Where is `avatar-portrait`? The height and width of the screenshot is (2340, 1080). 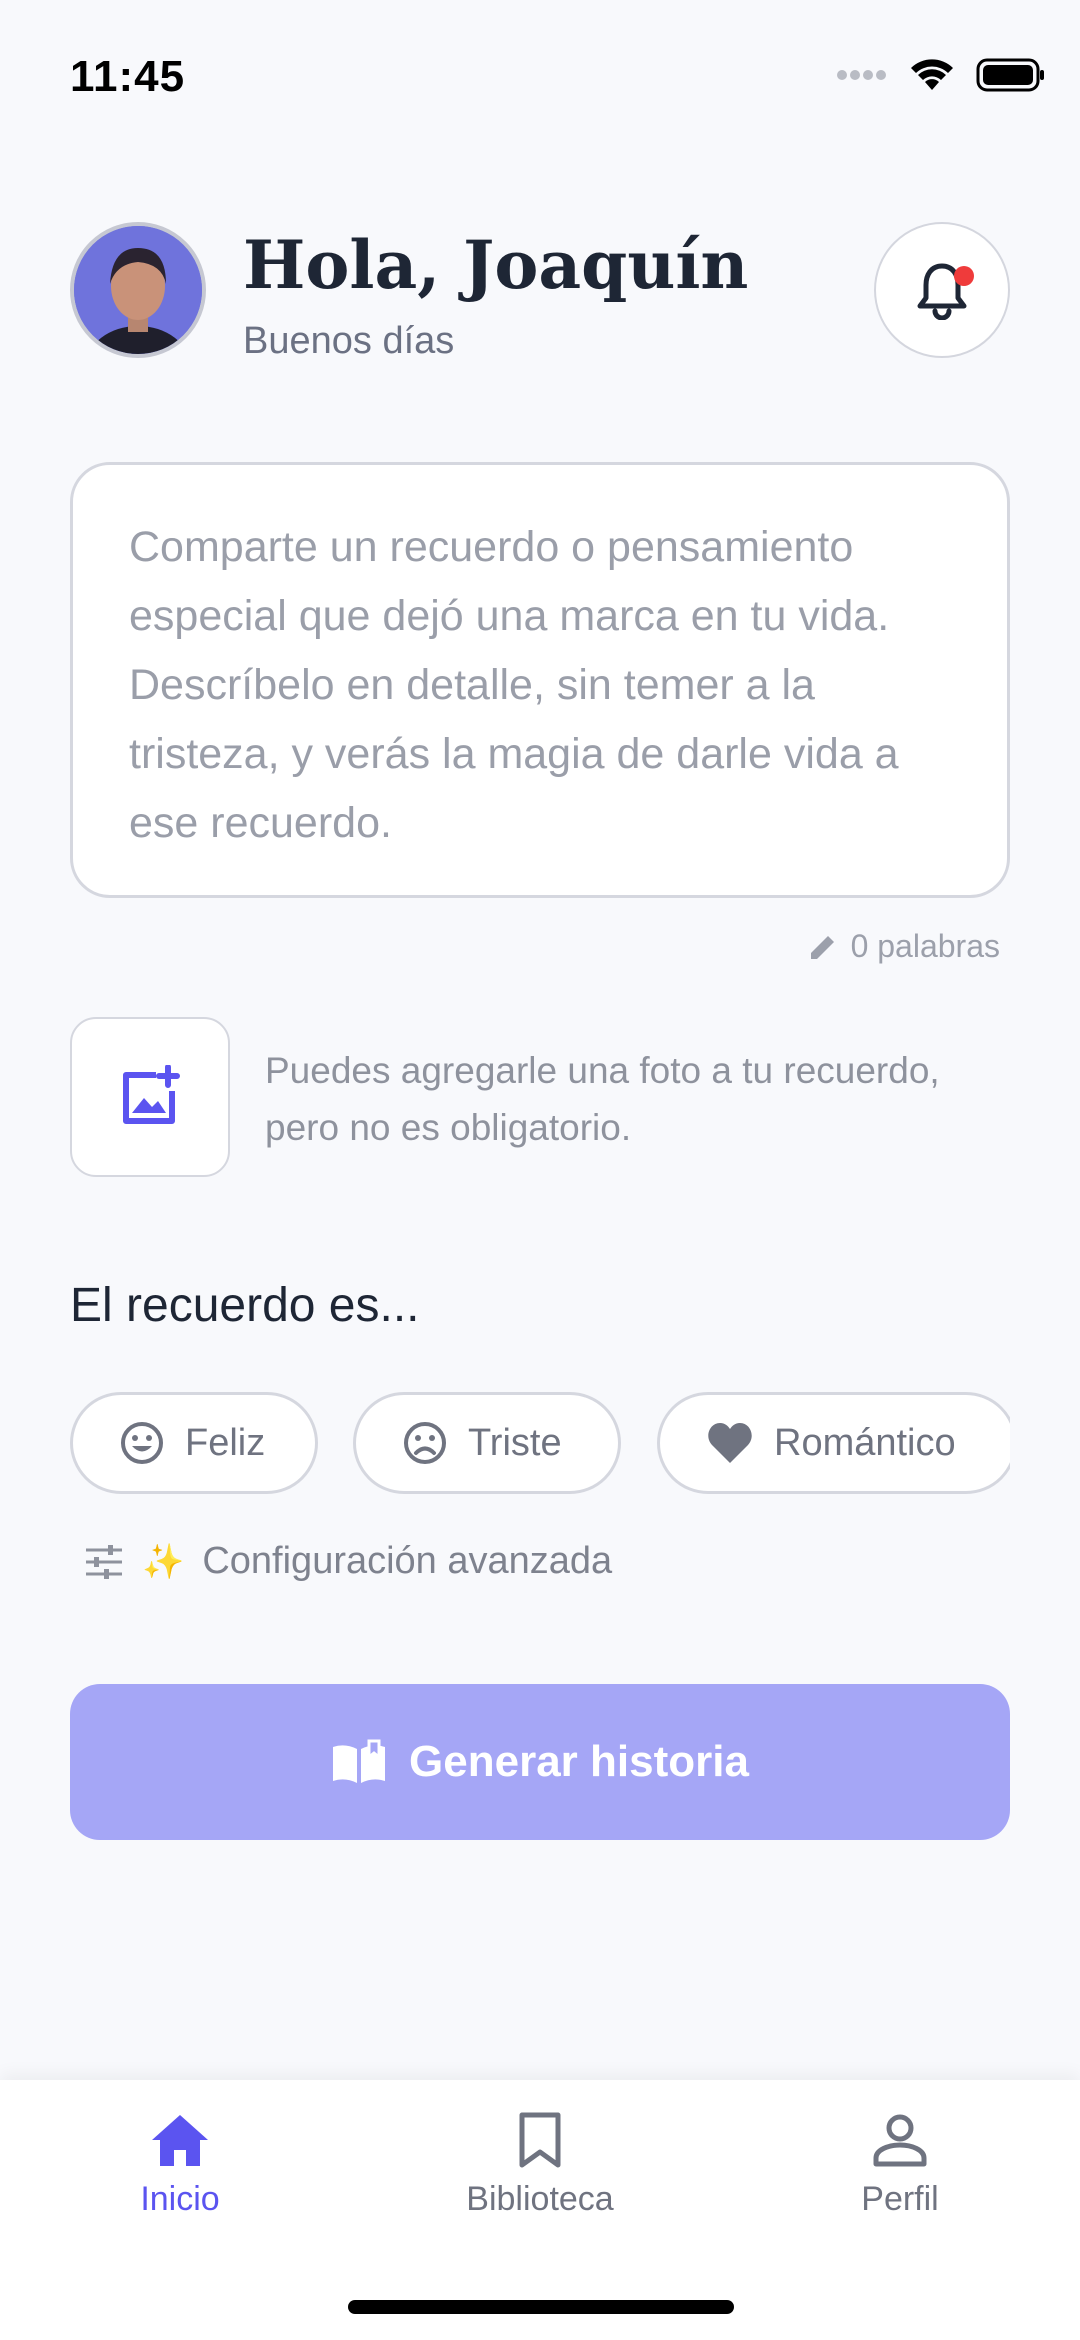
avatar-portrait is located at coordinates (138, 290).